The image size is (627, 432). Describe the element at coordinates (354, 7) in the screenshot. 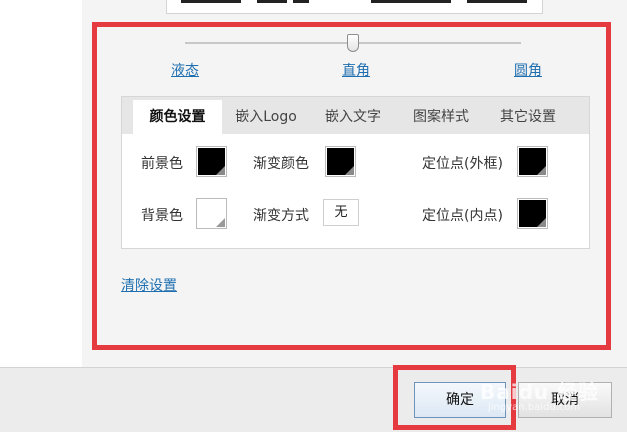

I see `qr-preview-edge` at that location.